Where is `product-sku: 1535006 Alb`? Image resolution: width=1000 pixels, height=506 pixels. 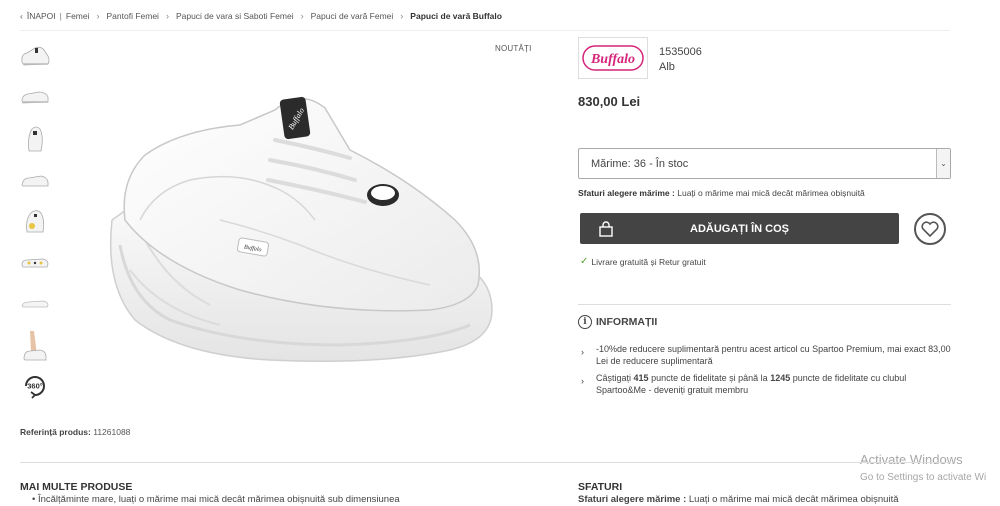 product-sku: 1535006 Alb is located at coordinates (680, 60).